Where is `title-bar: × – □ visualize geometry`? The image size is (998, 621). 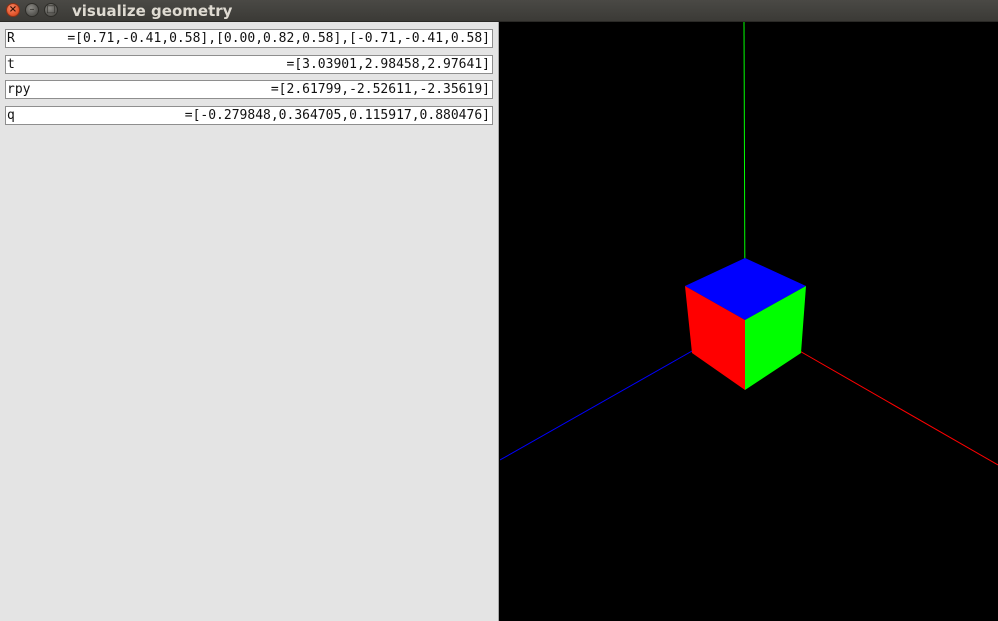 title-bar: × – □ visualize geometry is located at coordinates (499, 11).